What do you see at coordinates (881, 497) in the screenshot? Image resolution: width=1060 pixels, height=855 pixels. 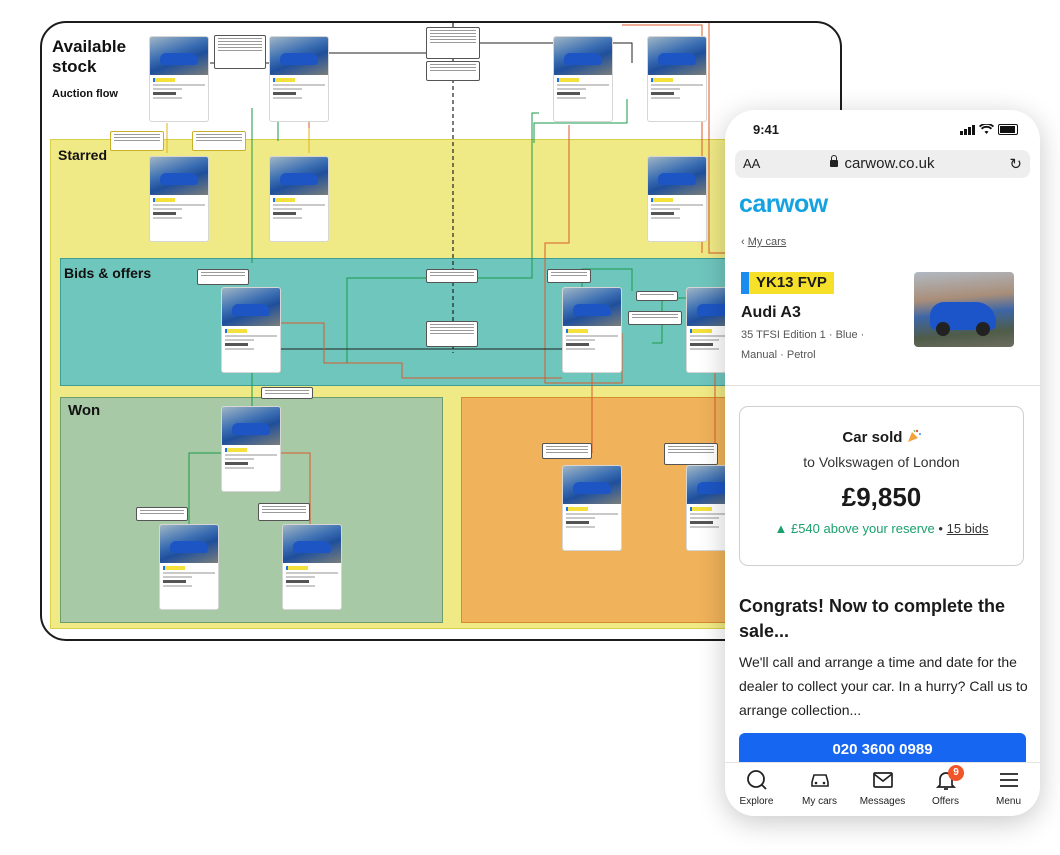 I see `sold-price: £9,850` at bounding box center [881, 497].